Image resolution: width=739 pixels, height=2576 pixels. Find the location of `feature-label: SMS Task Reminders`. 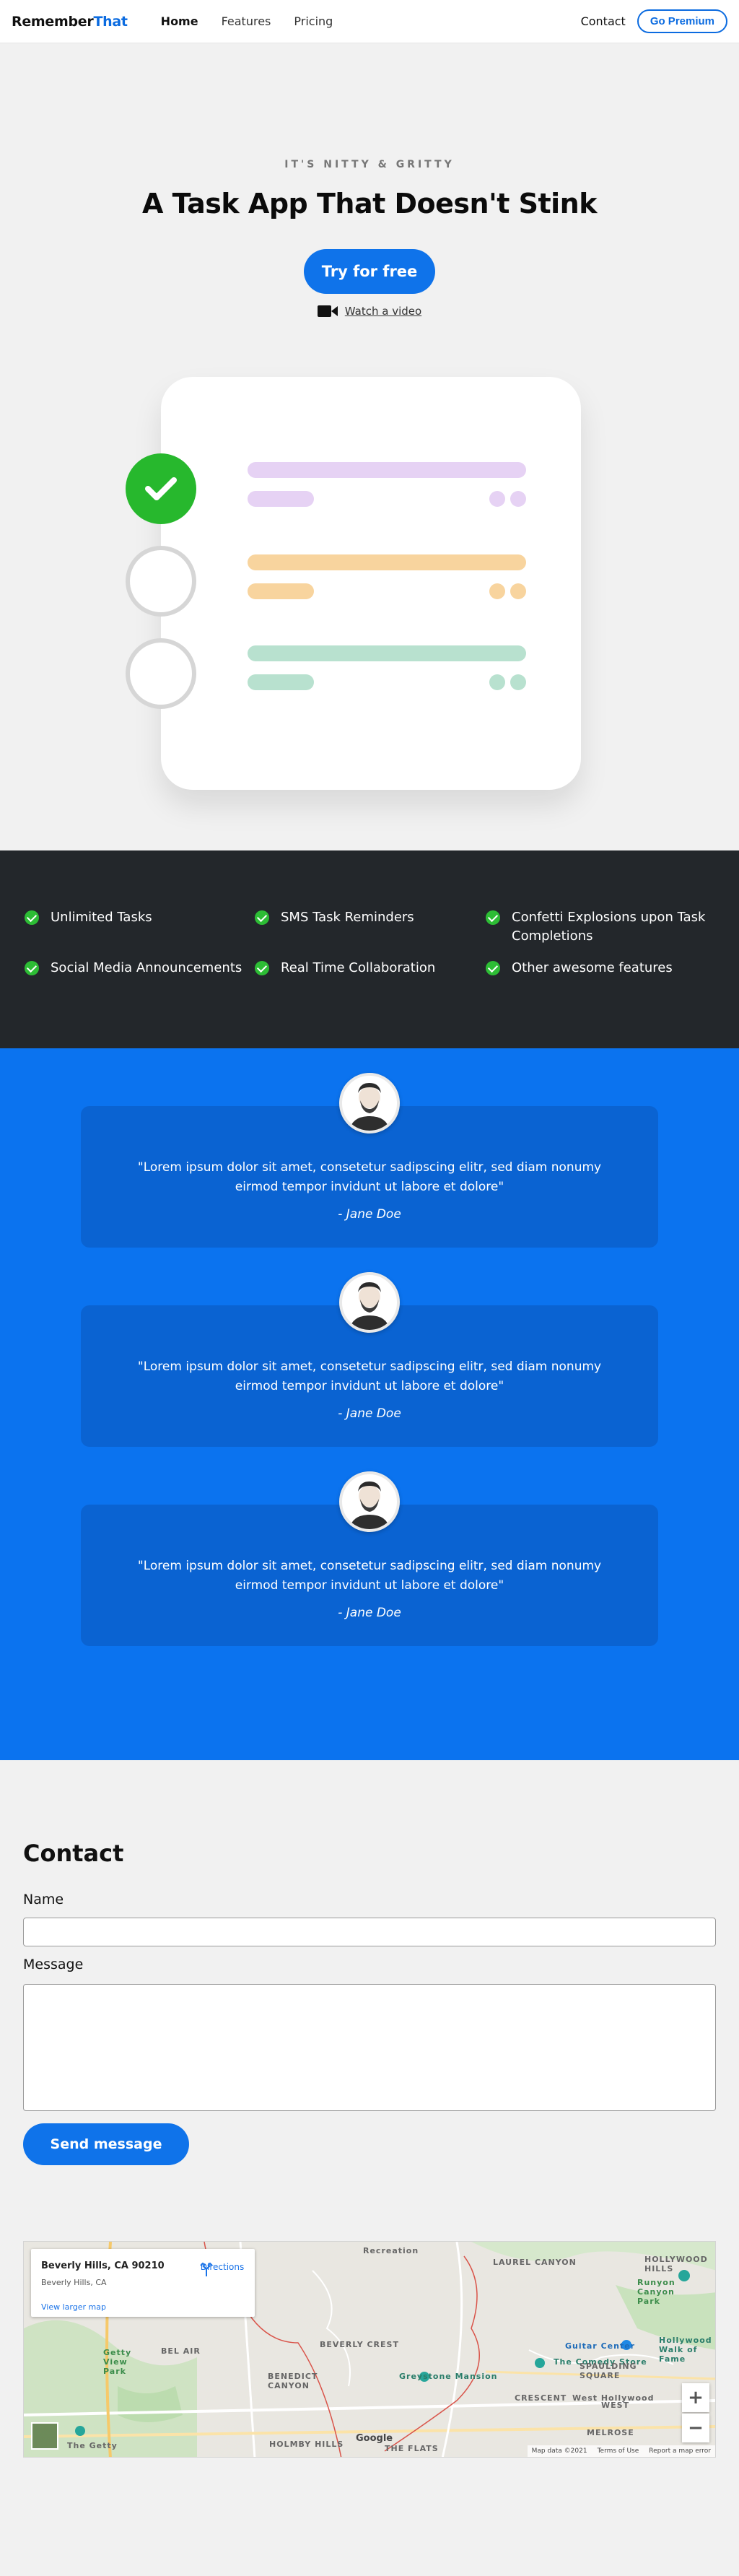

feature-label: SMS Task Reminders is located at coordinates (348, 918).